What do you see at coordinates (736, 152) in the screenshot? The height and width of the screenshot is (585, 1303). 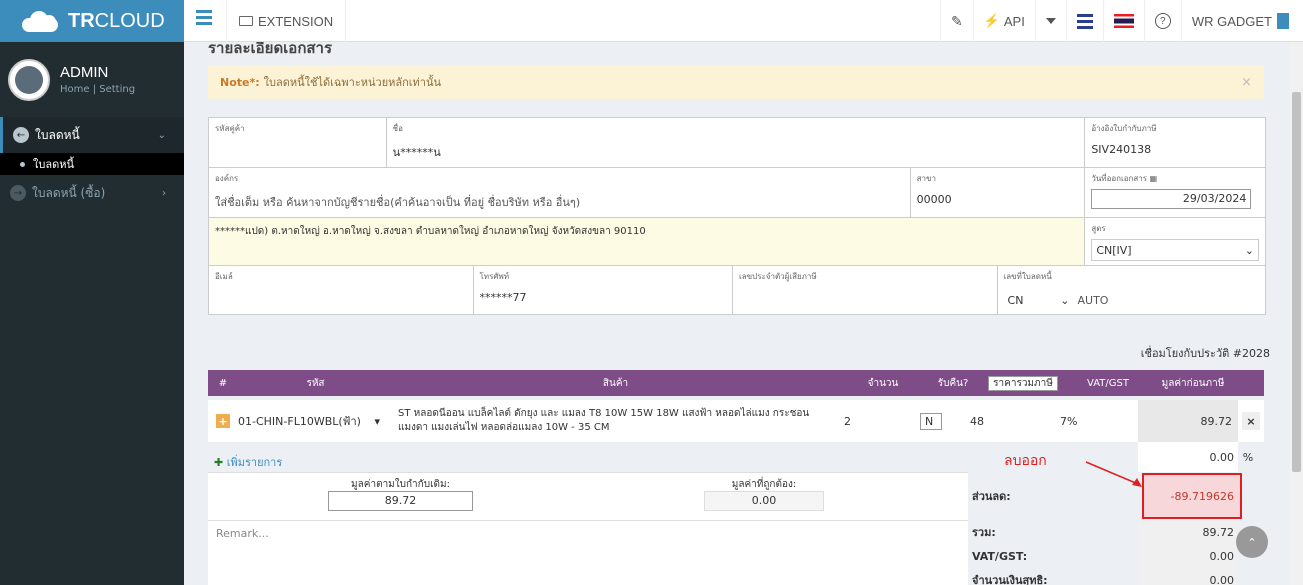 I see `name-value: น******น` at bounding box center [736, 152].